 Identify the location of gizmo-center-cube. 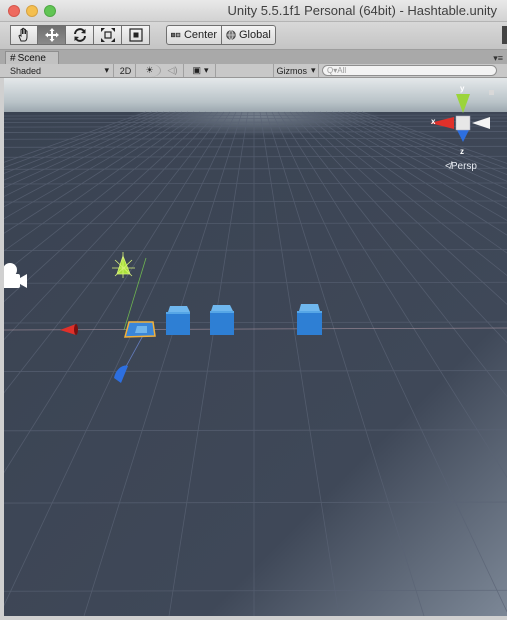
(463, 123).